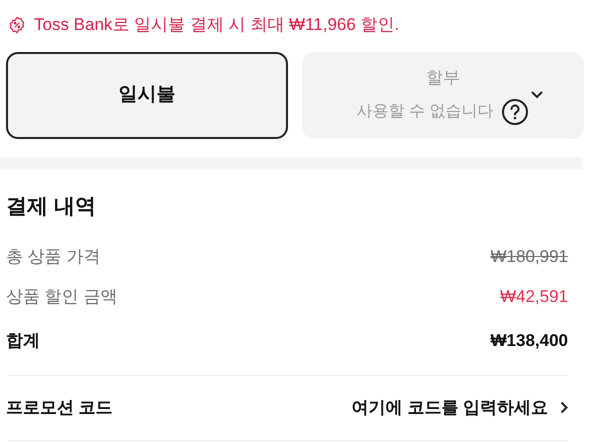 The height and width of the screenshot is (442, 590). I want to click on option-label: 일시불, so click(147, 95).